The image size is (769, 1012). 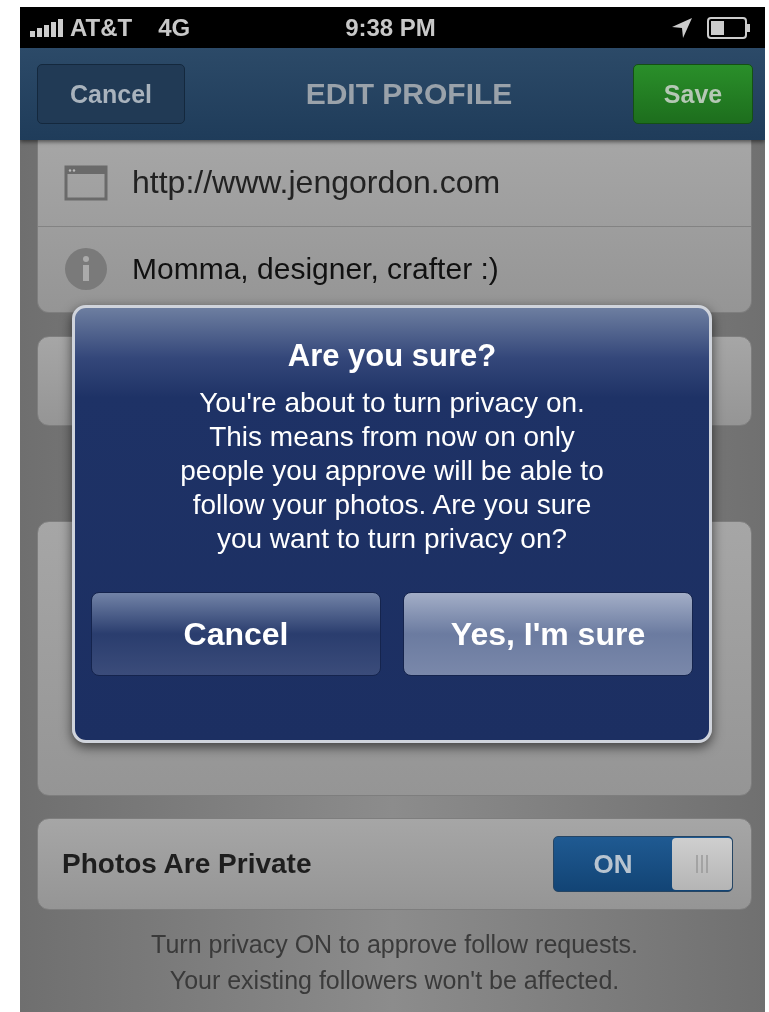 What do you see at coordinates (729, 27) in the screenshot?
I see `battery-icon` at bounding box center [729, 27].